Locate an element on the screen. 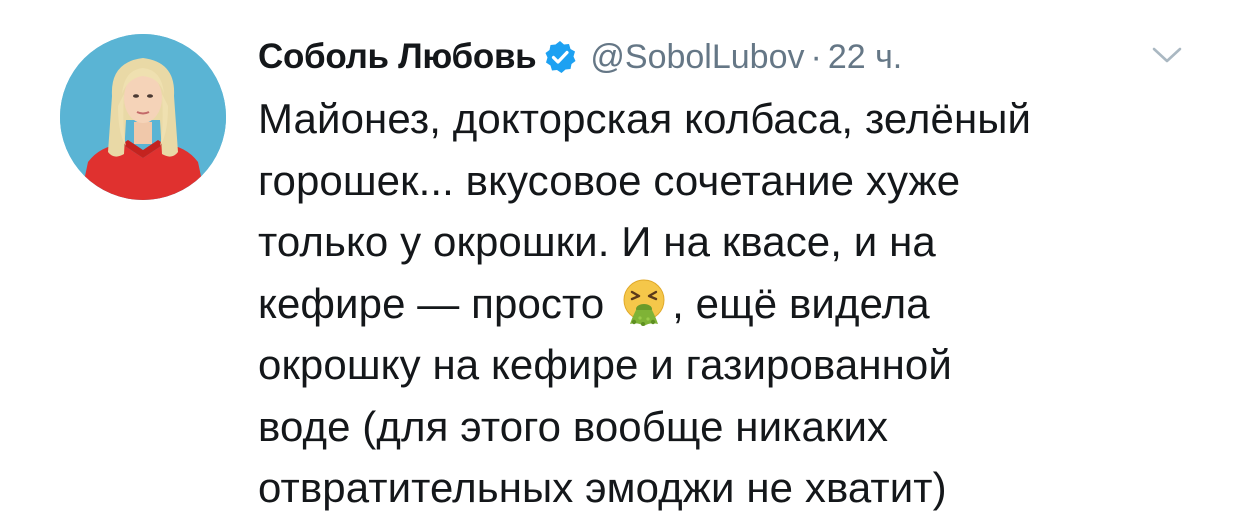 Image resolution: width=1241 pixels, height=530 pixels. tweet-text-line: только у окрошки. И на квасе, и на is located at coordinates (597, 241).